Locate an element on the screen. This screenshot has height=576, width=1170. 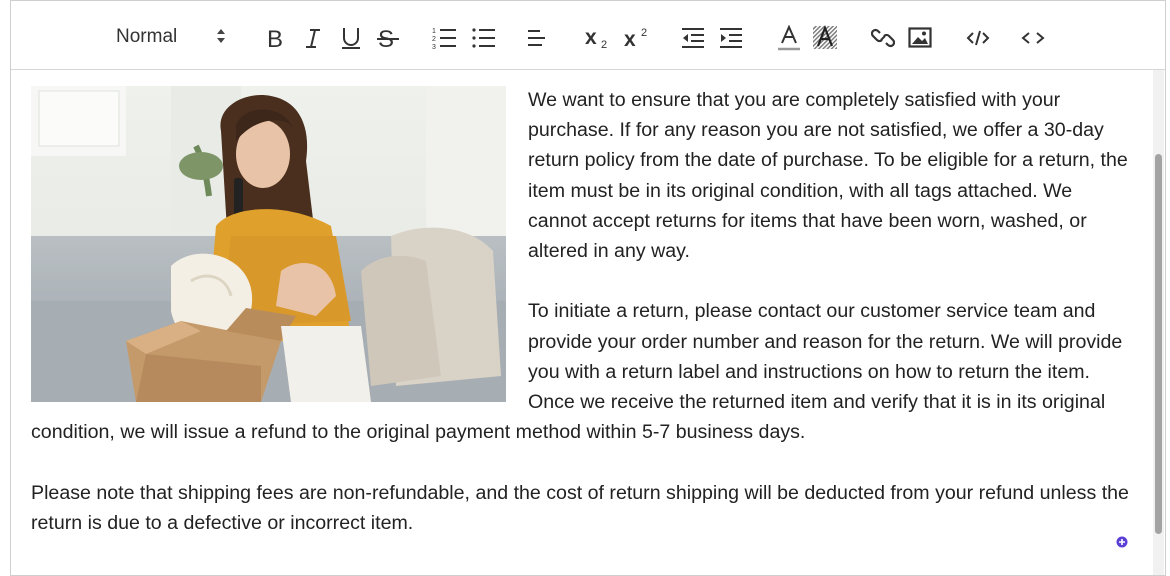
vertical-scrollbar is located at coordinates (1158, 322).